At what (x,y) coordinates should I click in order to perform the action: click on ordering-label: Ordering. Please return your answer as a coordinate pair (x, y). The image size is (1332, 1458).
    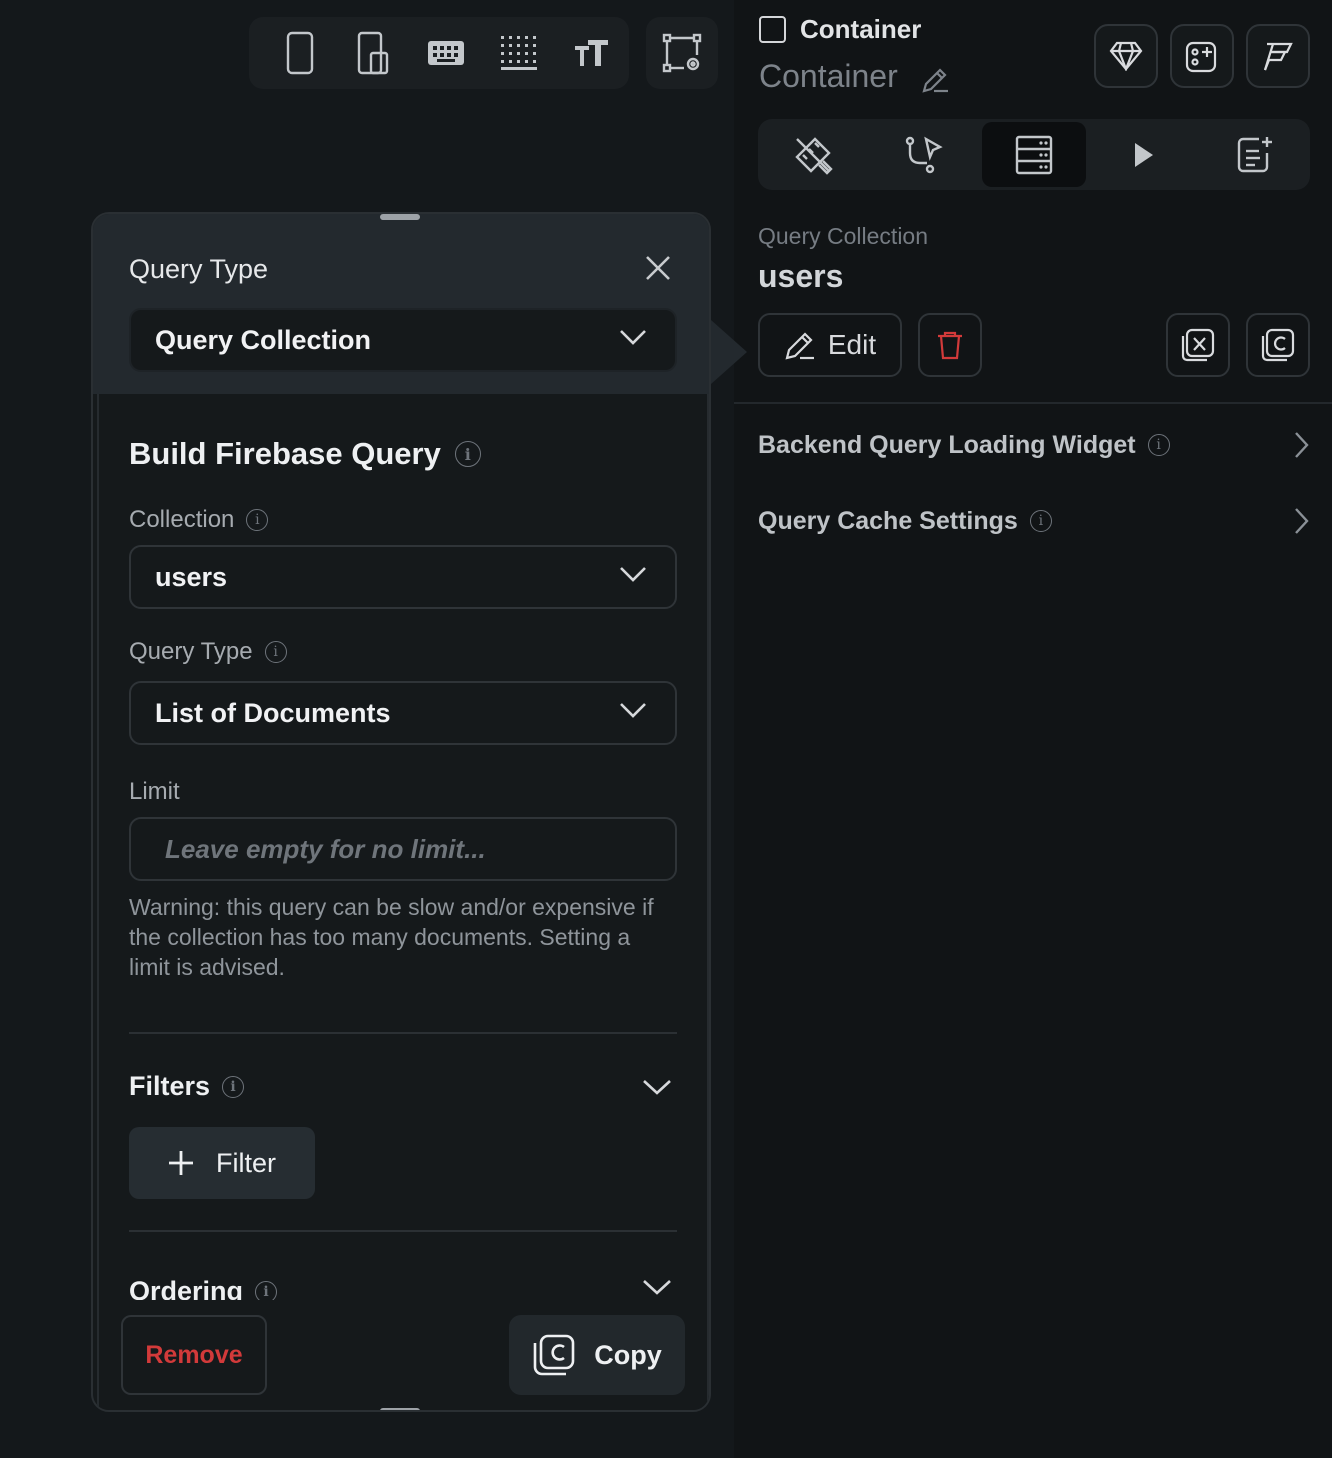
    Looking at the image, I should click on (186, 1288).